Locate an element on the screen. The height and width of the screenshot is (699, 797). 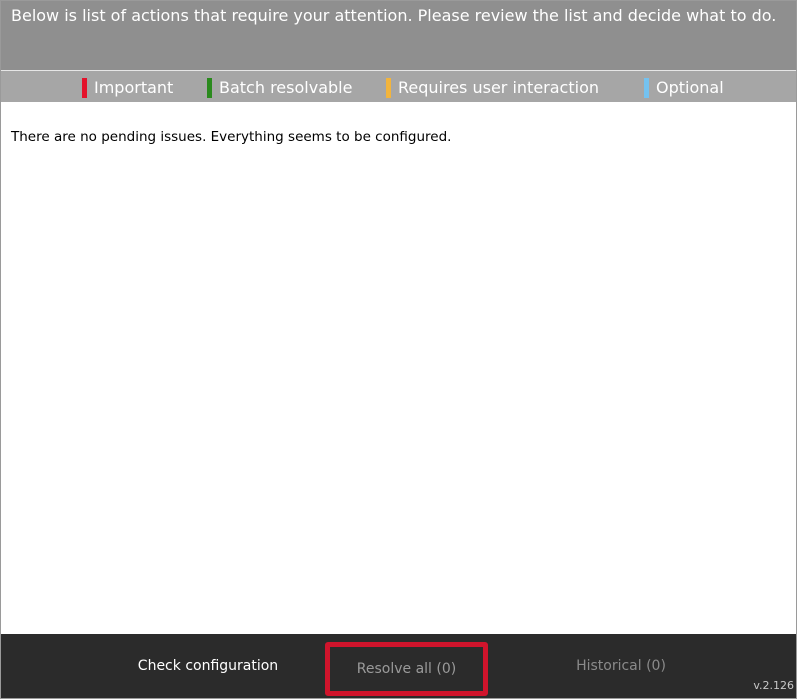
legend-swatch-requires-user-interaction is located at coordinates (388, 87).